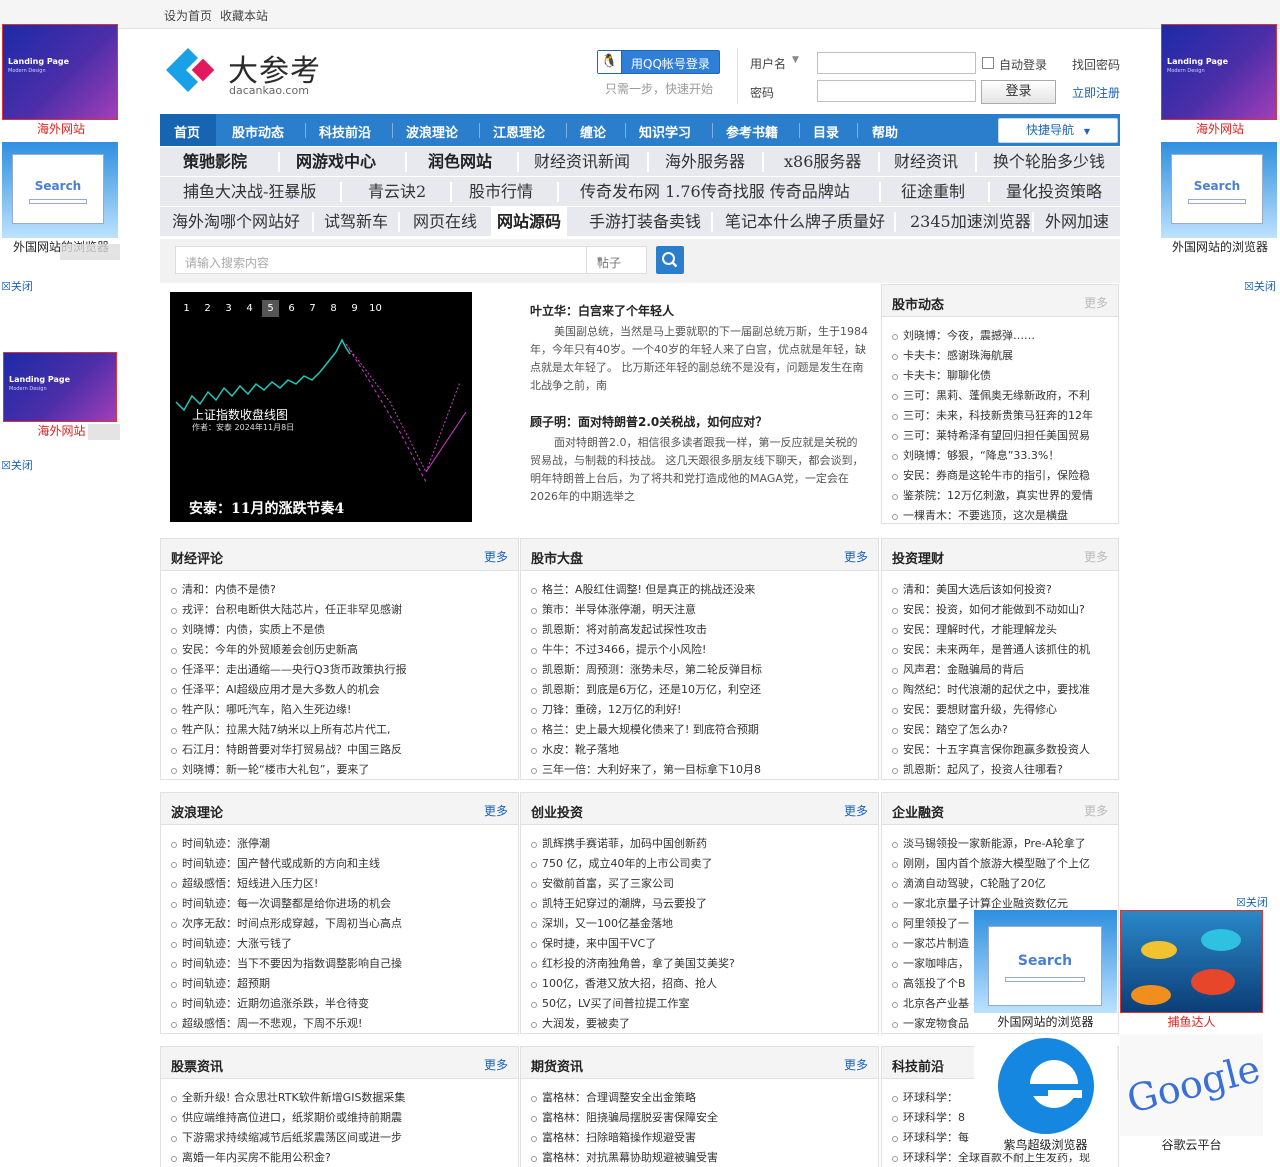  What do you see at coordinates (1058, 130) in the screenshot?
I see `quick-nav-dropdown: 快捷导航 ▼` at bounding box center [1058, 130].